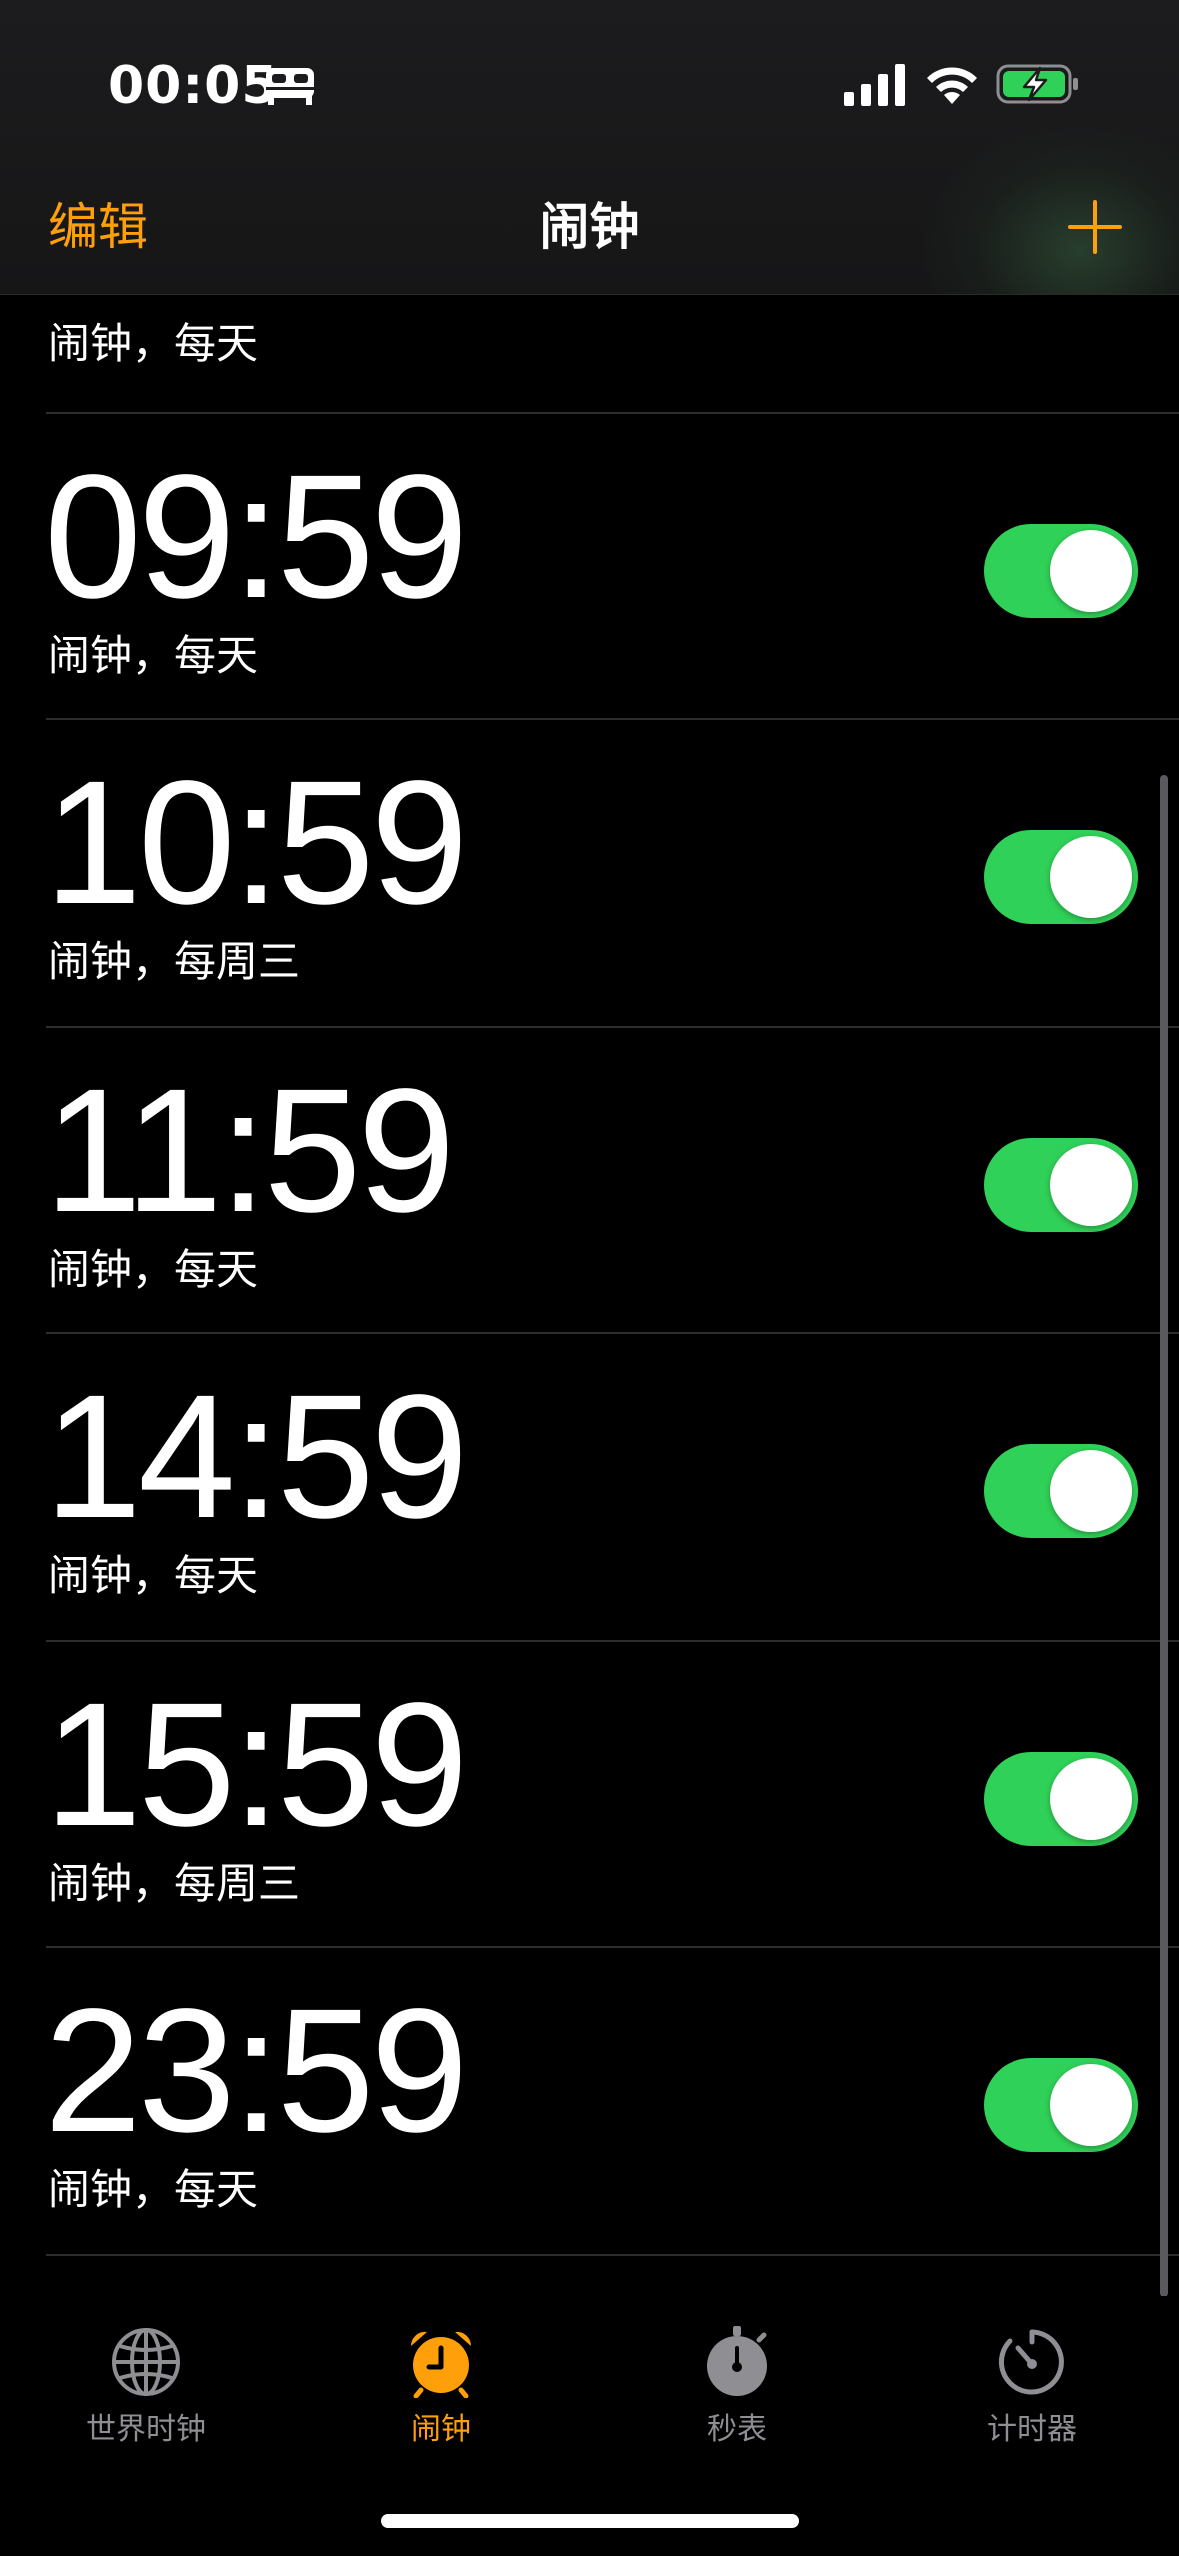  I want to click on stopwatch-icon, so click(737, 2361).